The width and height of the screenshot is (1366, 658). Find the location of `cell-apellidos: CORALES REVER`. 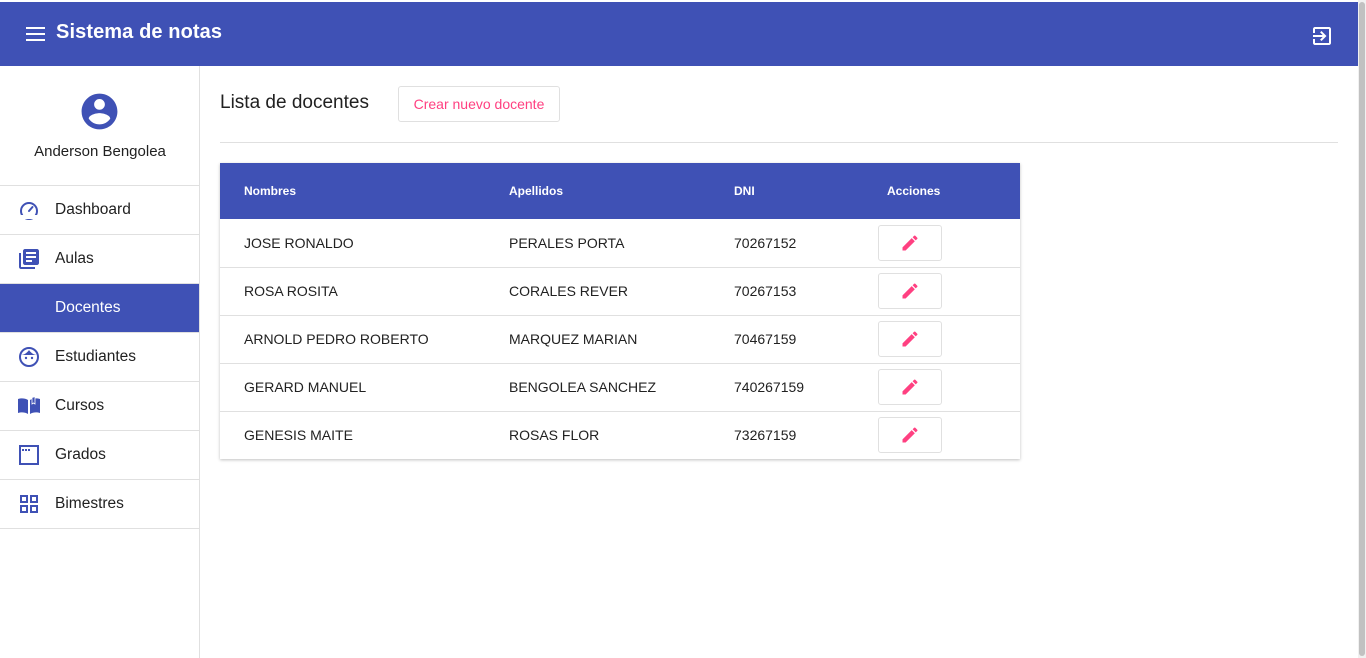

cell-apellidos: CORALES REVER is located at coordinates (569, 291).